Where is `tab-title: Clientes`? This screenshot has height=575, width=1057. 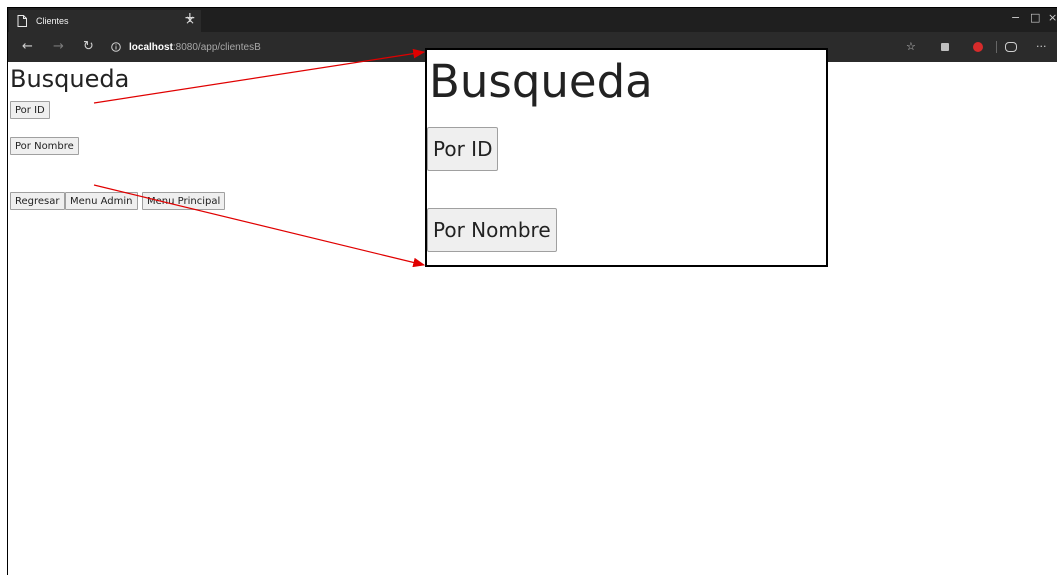 tab-title: Clientes is located at coordinates (52, 21).